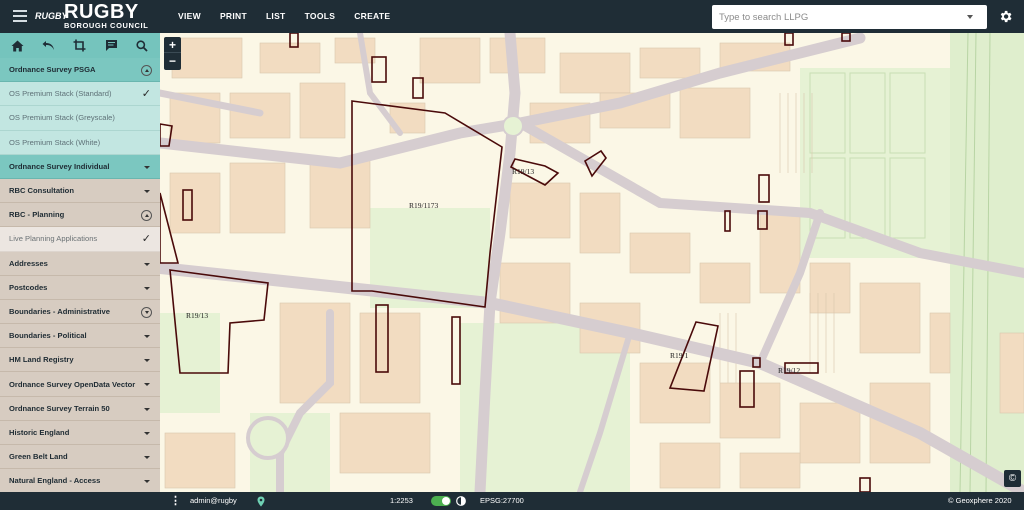 The height and width of the screenshot is (510, 1024). Describe the element at coordinates (106, 25) in the screenshot. I see `logo-subtitle: BOROUGH COUNCIL` at that location.